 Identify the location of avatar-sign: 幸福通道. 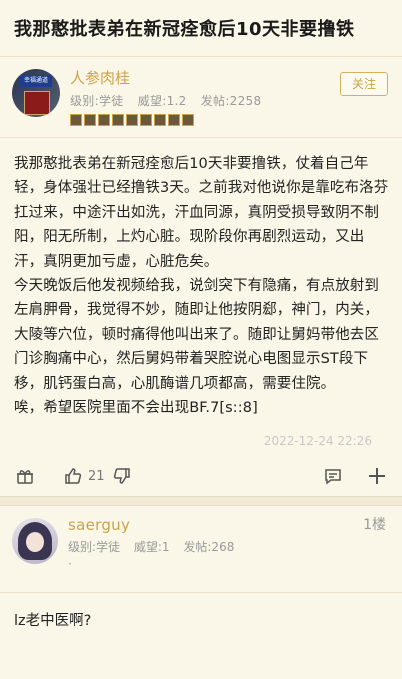
(36, 81).